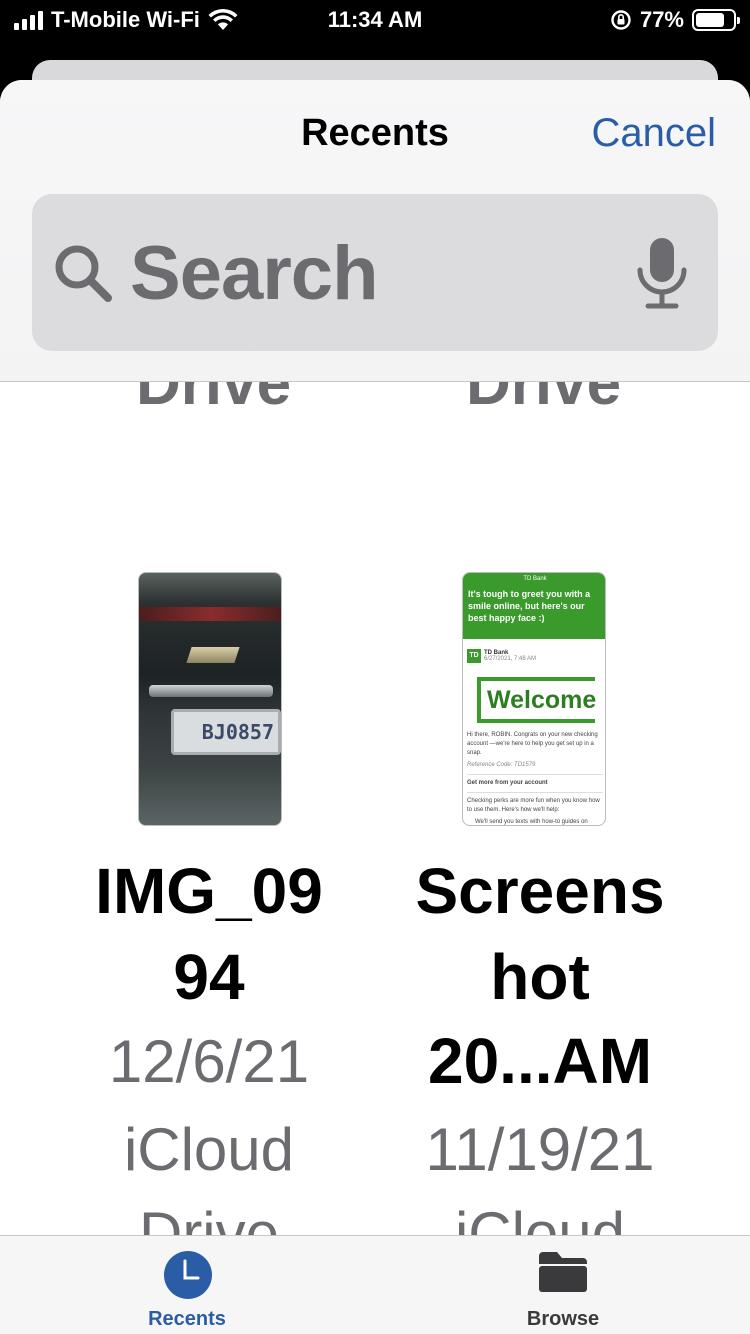 This screenshot has height=1334, width=750. Describe the element at coordinates (474, 656) in the screenshot. I see `td-logo: TD` at that location.